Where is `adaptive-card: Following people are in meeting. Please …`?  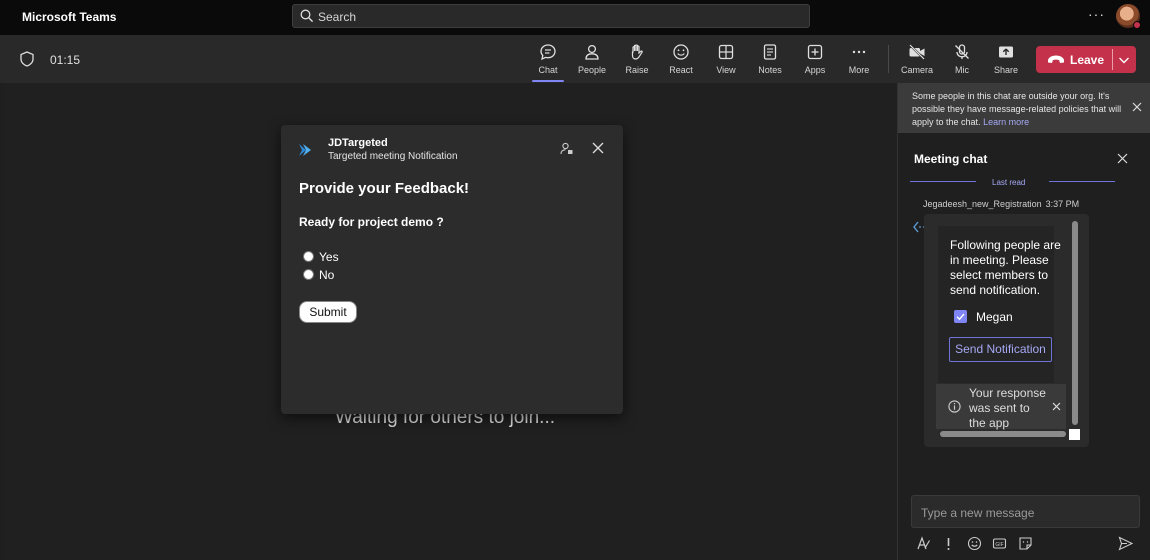
adaptive-card: Following people are in meeting. Please … is located at coordinates (1006, 330).